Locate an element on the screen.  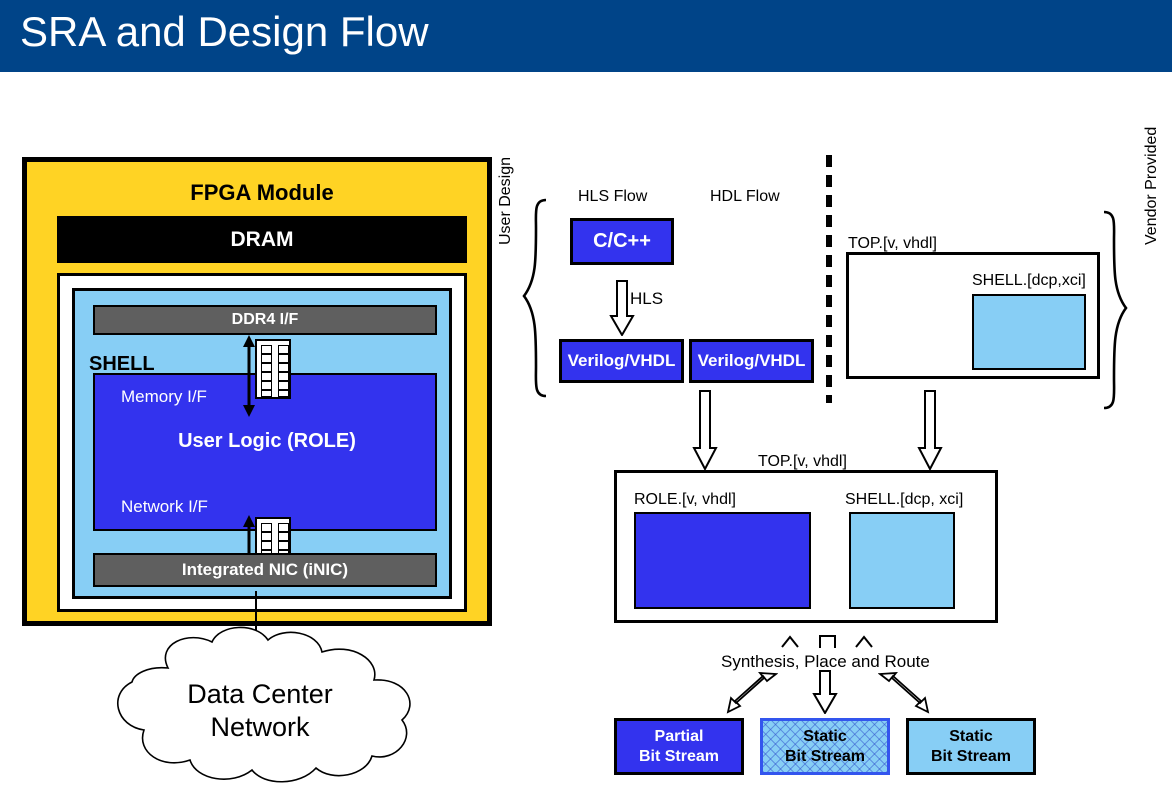
vendor-shell-file-label: SHELL.[dcp,xci] is located at coordinates (1029, 280).